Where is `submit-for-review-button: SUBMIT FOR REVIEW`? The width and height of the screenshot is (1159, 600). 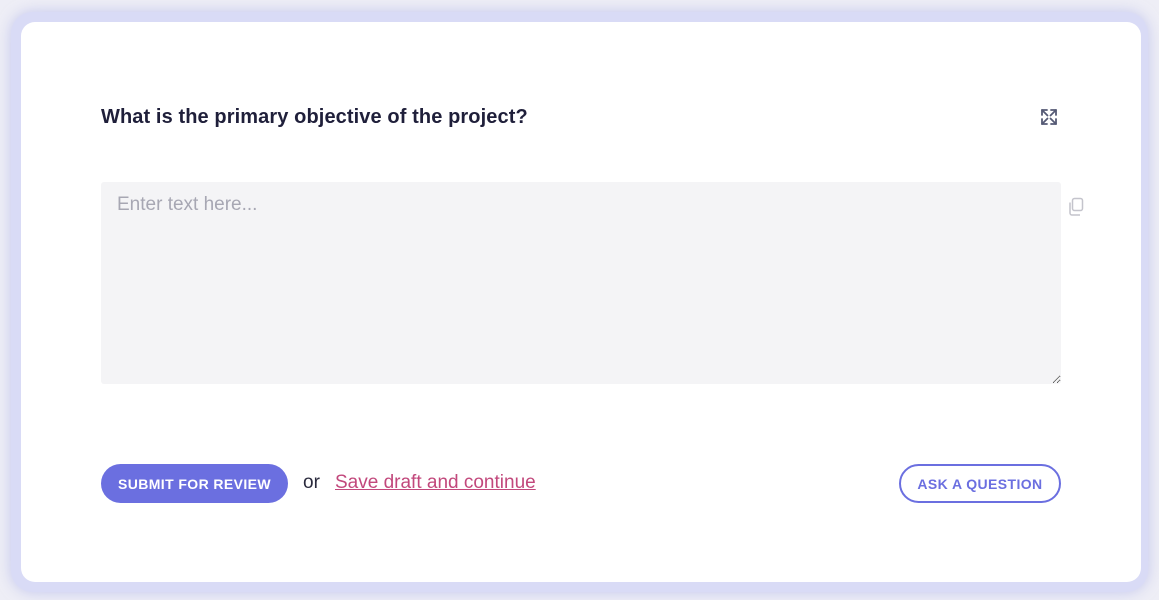
submit-for-review-button: SUBMIT FOR REVIEW is located at coordinates (194, 483).